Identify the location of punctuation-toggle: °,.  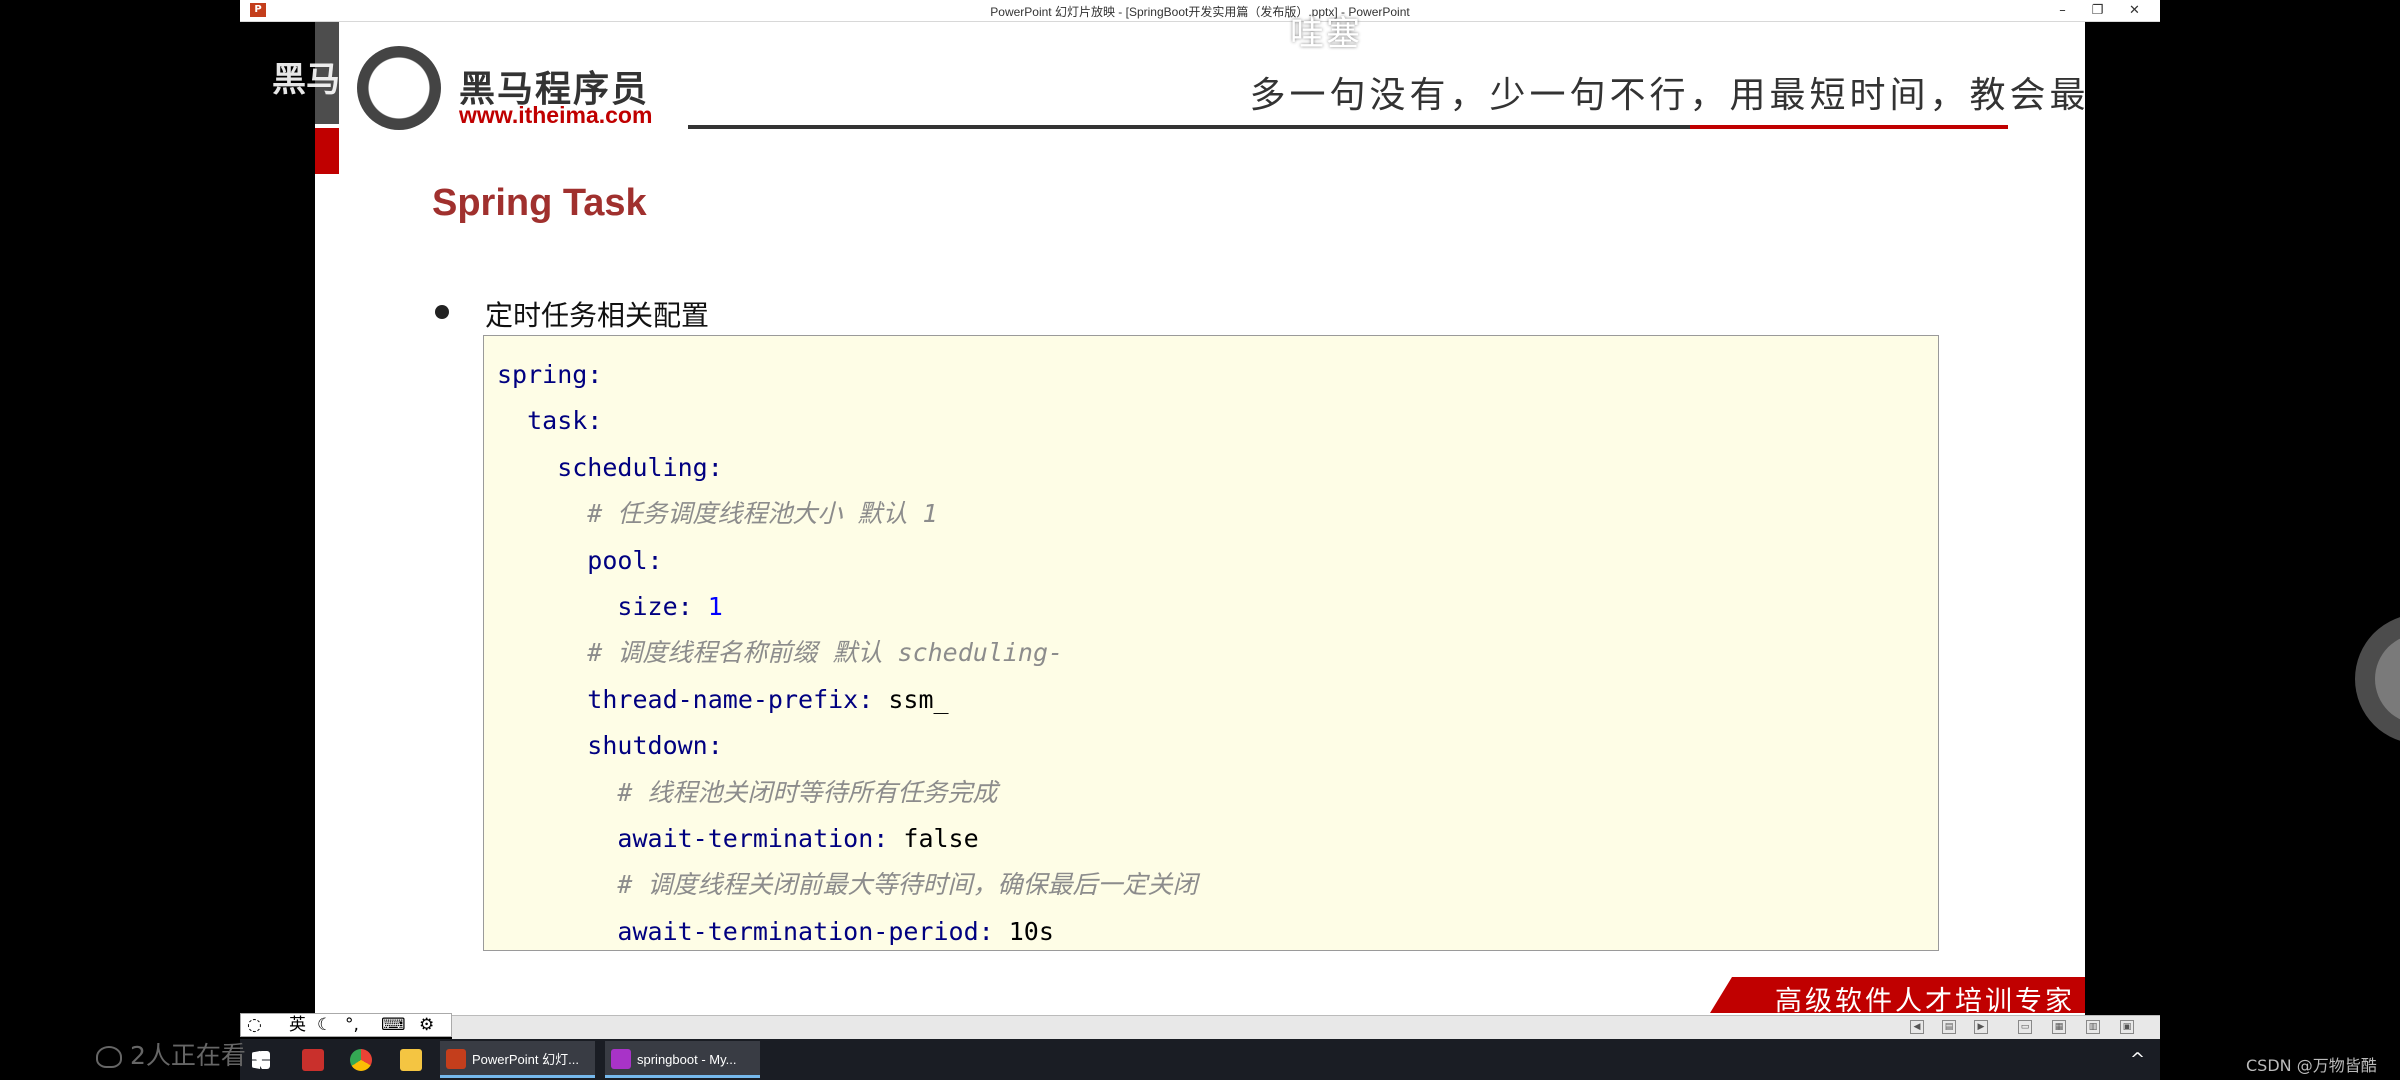
(352, 1025).